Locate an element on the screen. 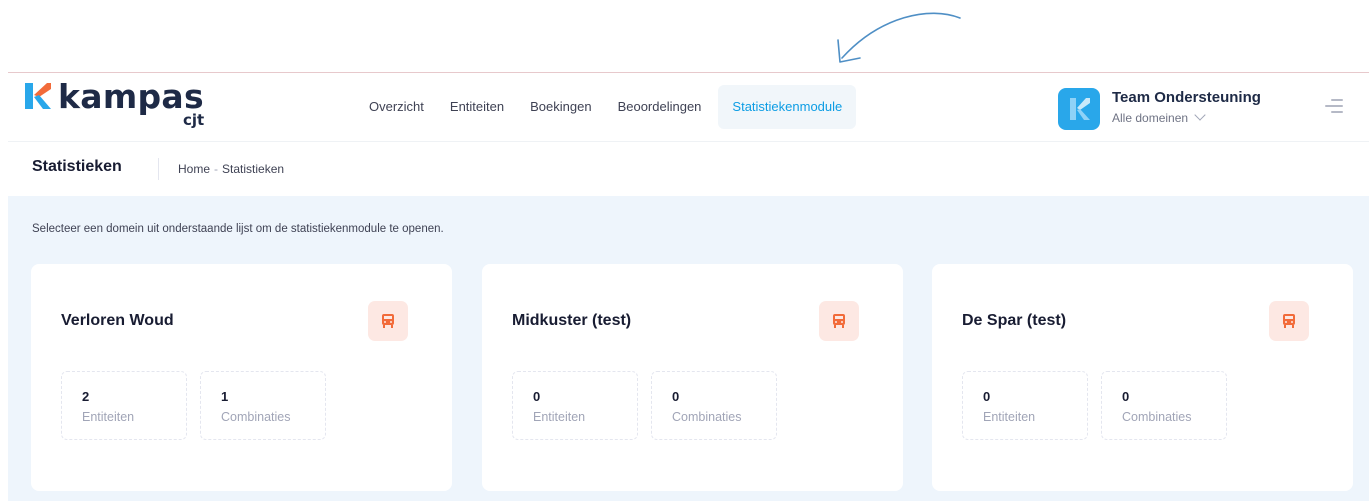 This screenshot has height=501, width=1369. domain-card-title: De Spar (test) is located at coordinates (1014, 320).